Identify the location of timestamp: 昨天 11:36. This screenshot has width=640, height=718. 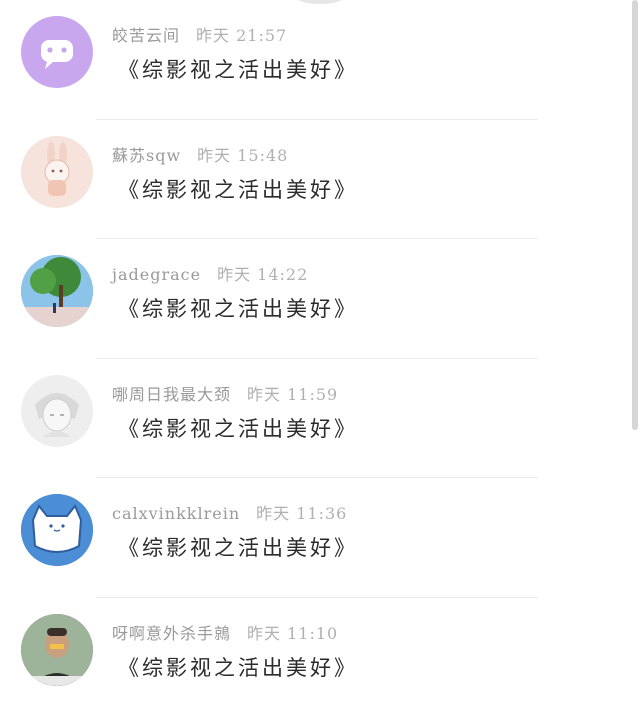
(302, 514).